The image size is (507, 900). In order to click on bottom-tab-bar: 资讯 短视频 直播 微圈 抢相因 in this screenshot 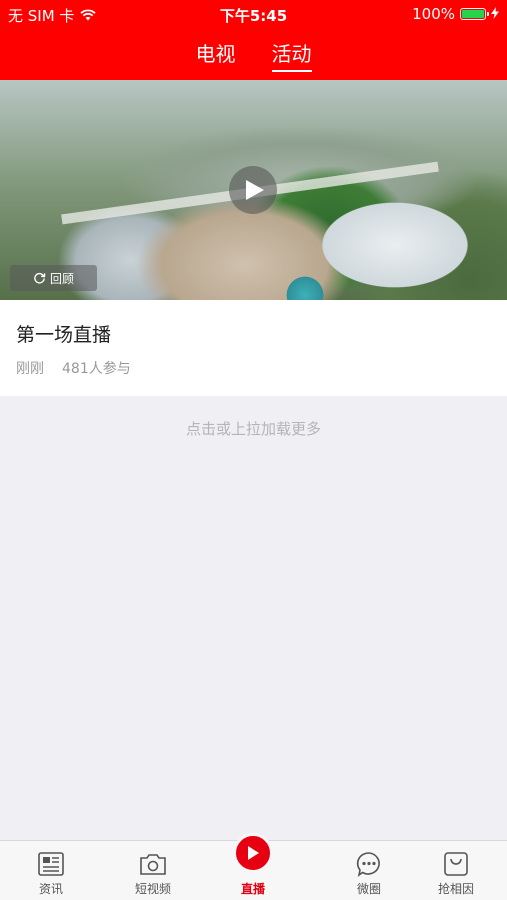, I will do `click(253, 866)`.